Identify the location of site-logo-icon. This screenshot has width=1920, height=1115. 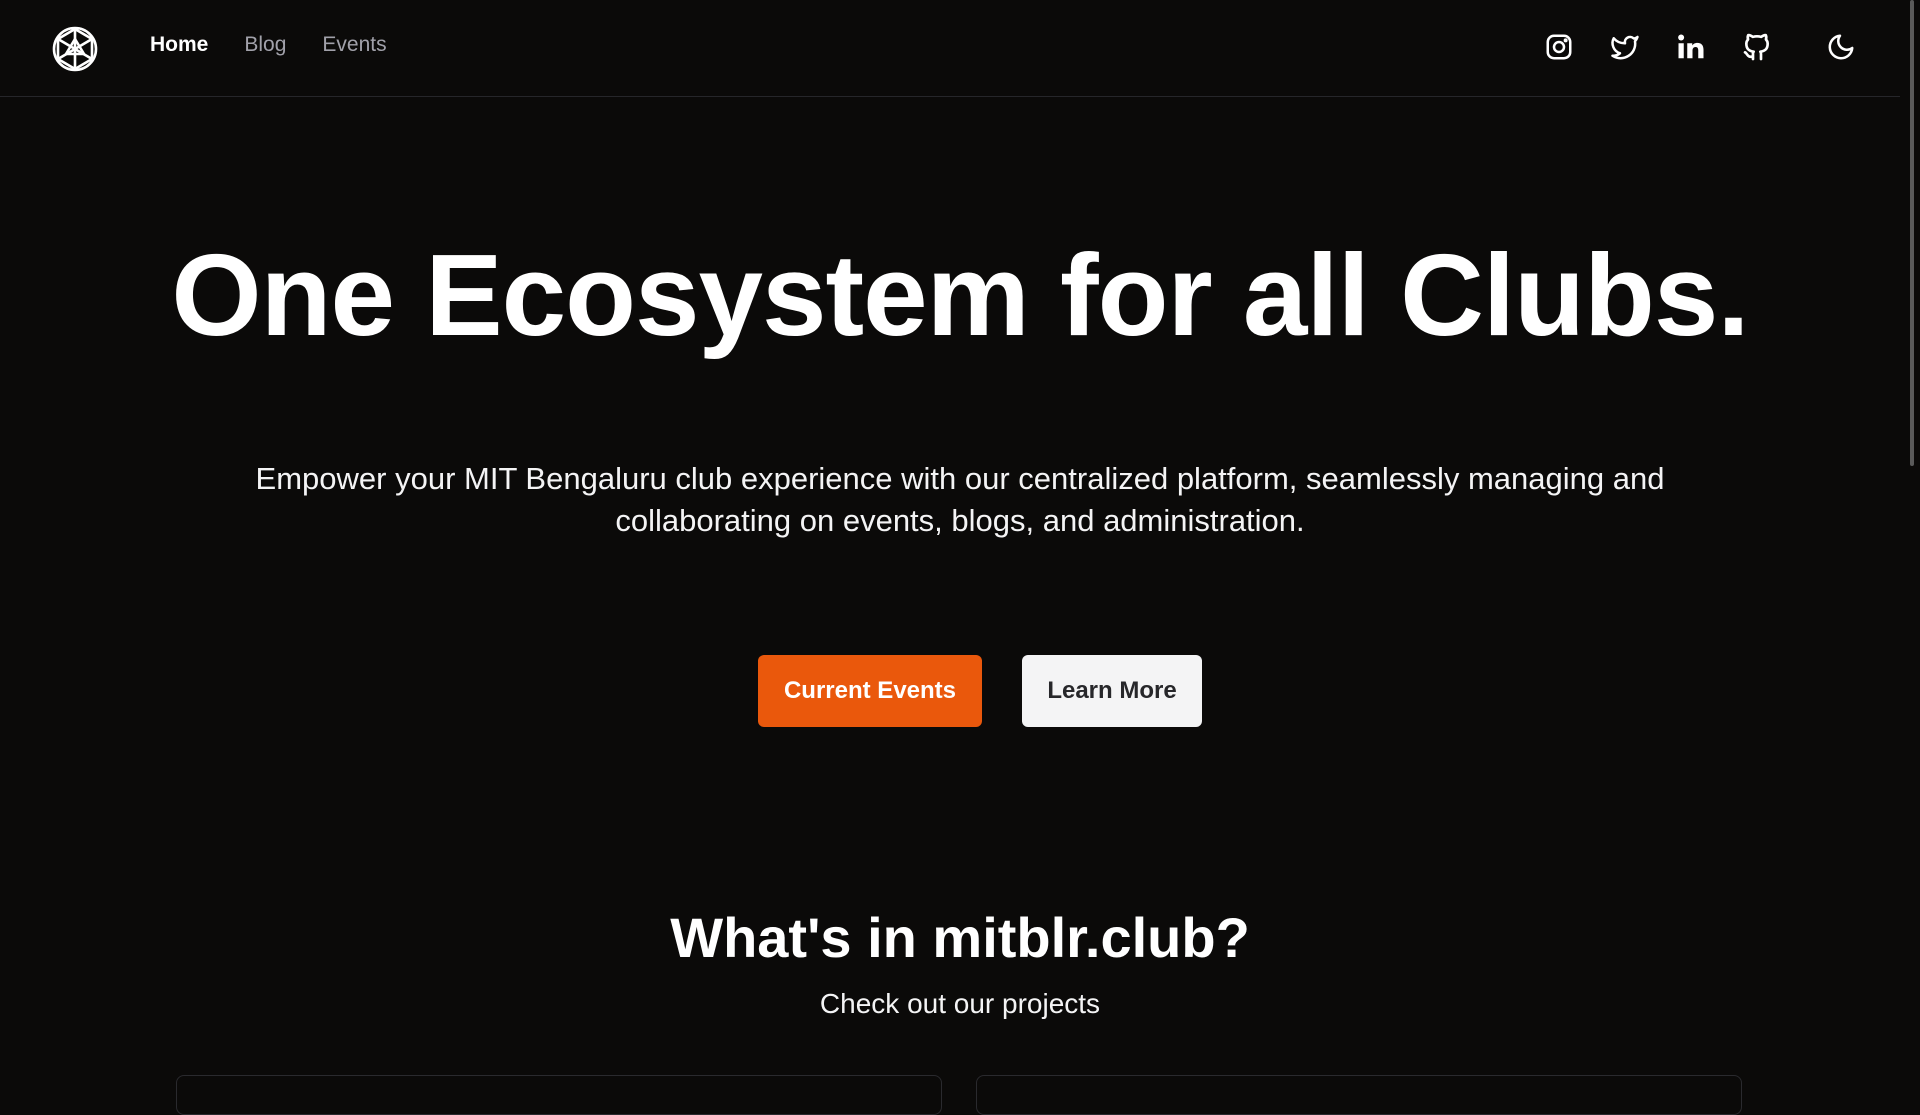
(75, 49).